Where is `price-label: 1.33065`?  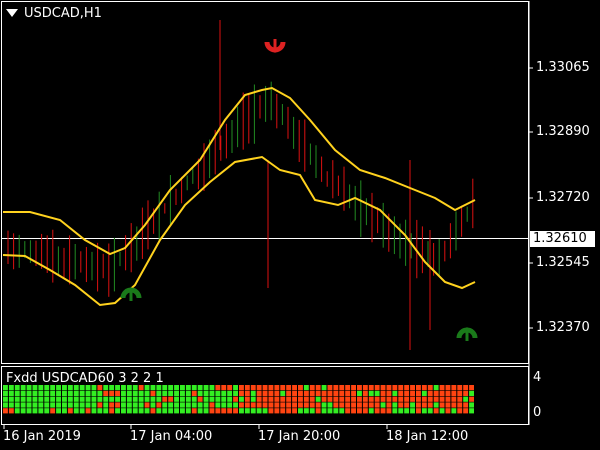 price-label: 1.33065 is located at coordinates (563, 67).